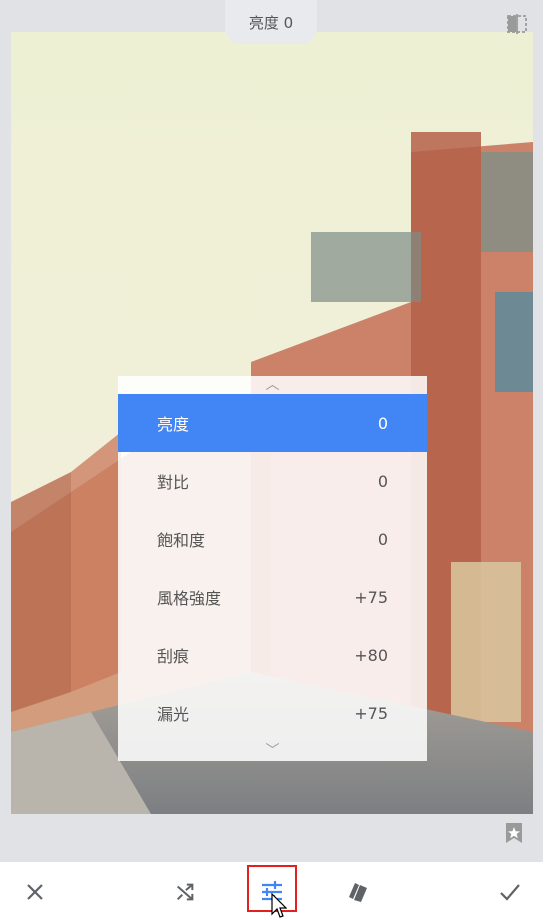  I want to click on menu-item-label: 漏光, so click(173, 714).